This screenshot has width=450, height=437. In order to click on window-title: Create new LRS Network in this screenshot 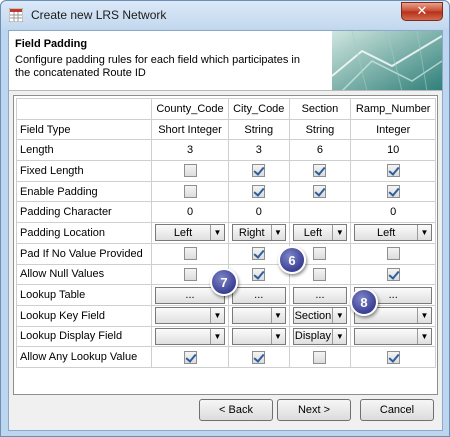, I will do `click(99, 15)`.